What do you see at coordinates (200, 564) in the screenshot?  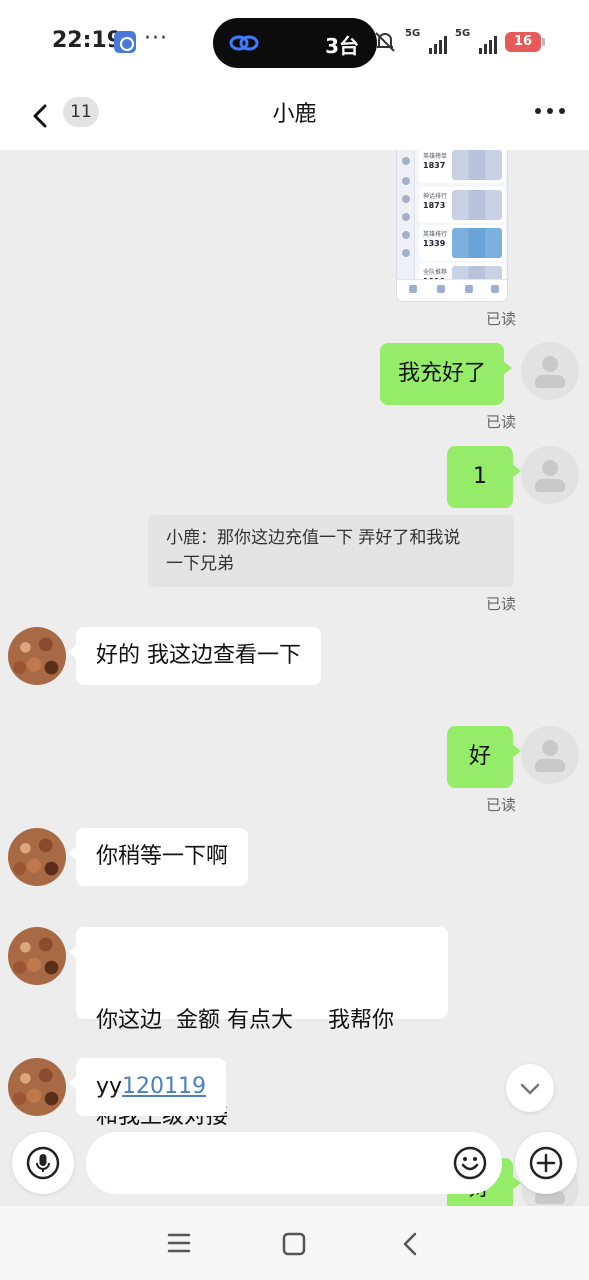 I see `quote-line: 一下兄弟` at bounding box center [200, 564].